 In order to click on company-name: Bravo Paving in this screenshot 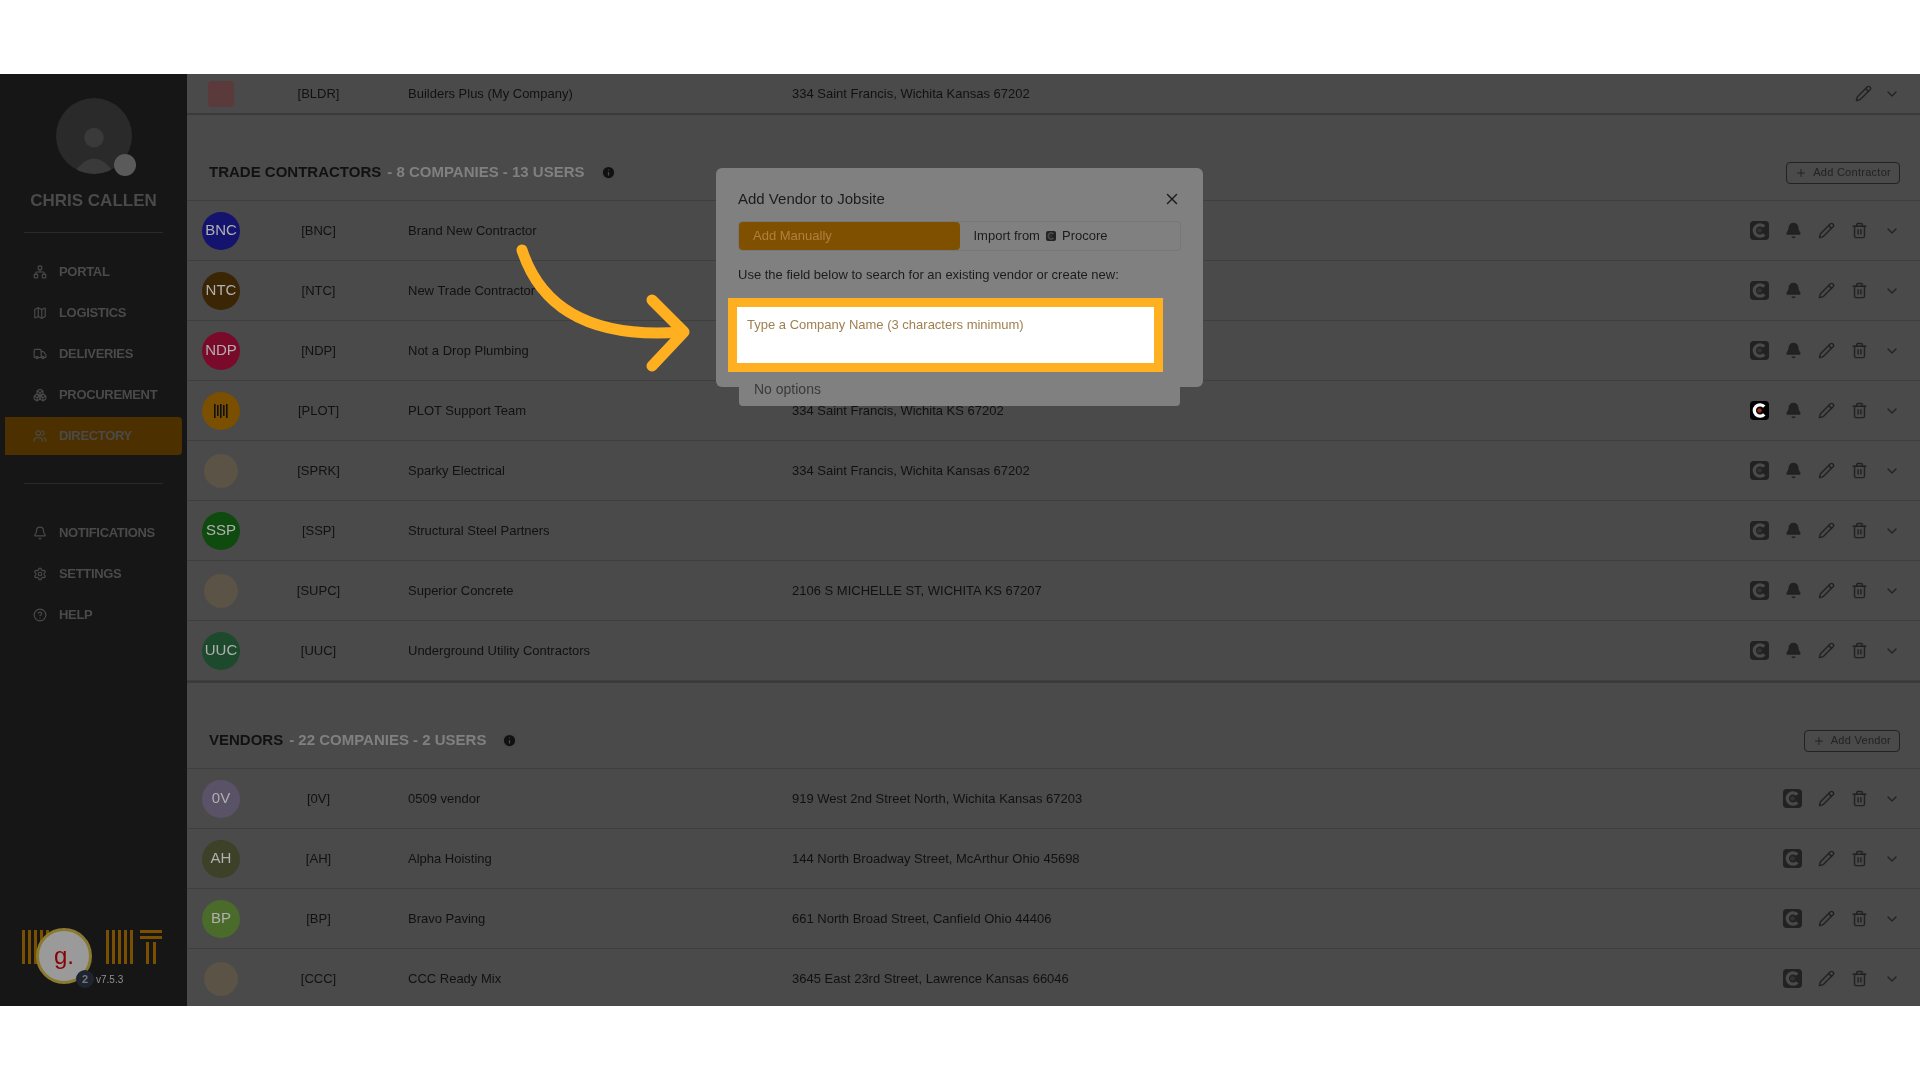, I will do `click(447, 918)`.